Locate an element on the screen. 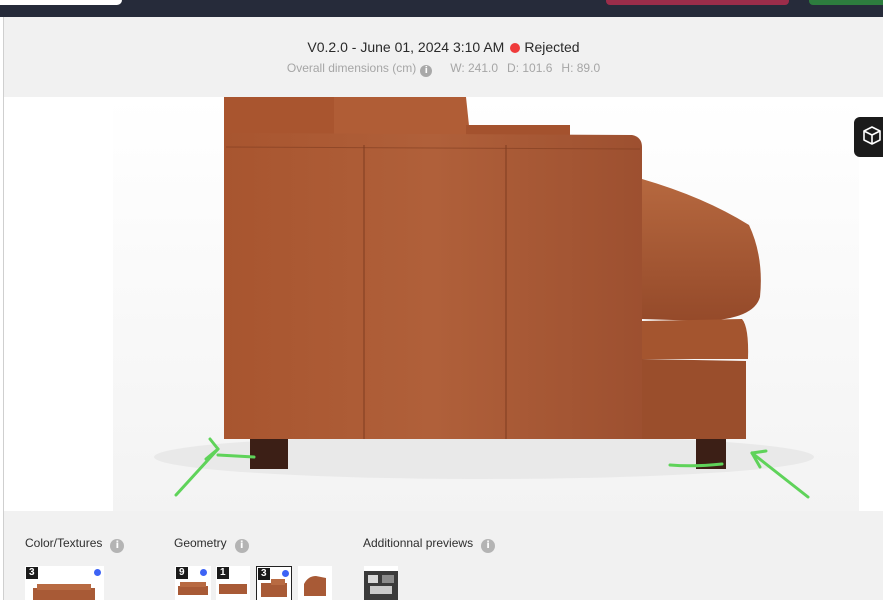 The image size is (883, 600). status-dot-icon is located at coordinates (515, 48).